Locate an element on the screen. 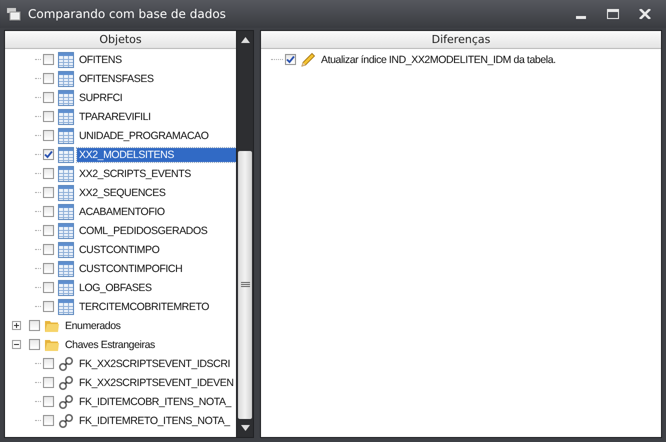 The height and width of the screenshot is (442, 666). grip-icon is located at coordinates (245, 285).